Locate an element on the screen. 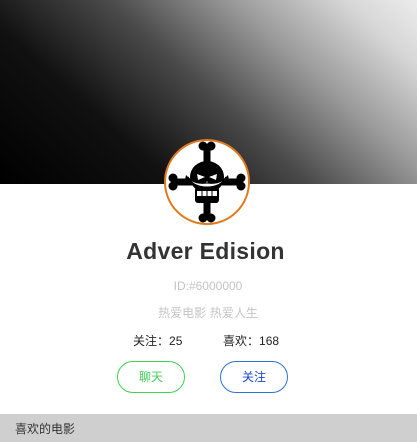 The width and height of the screenshot is (417, 442). following-stat: 关注：25 is located at coordinates (157, 340).